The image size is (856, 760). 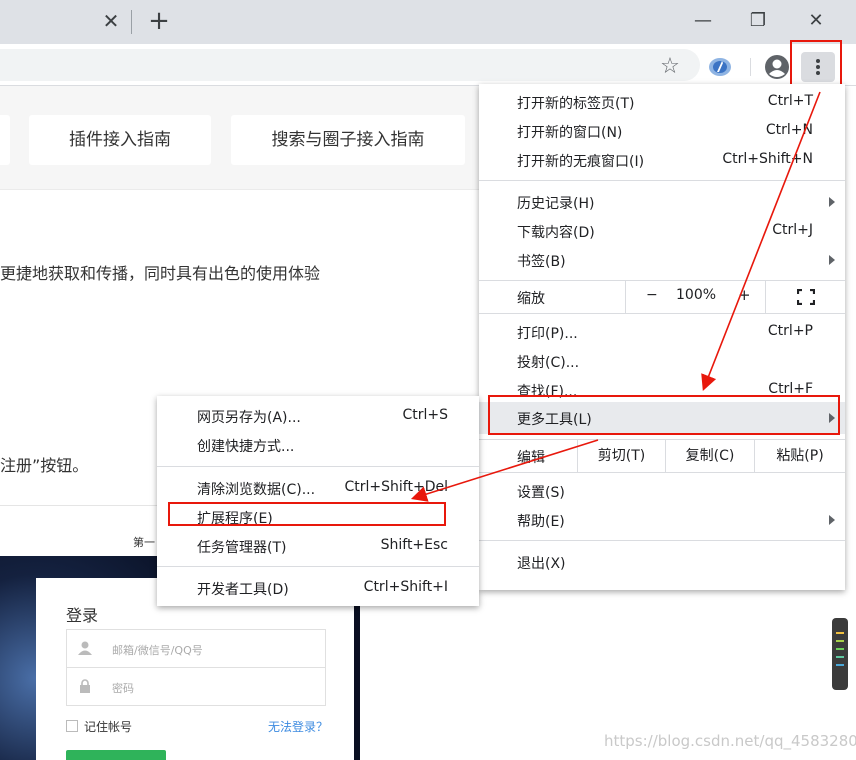 What do you see at coordinates (405, 587) in the screenshot?
I see `submenu-item-shortcut: Ctrl+Shift+I` at bounding box center [405, 587].